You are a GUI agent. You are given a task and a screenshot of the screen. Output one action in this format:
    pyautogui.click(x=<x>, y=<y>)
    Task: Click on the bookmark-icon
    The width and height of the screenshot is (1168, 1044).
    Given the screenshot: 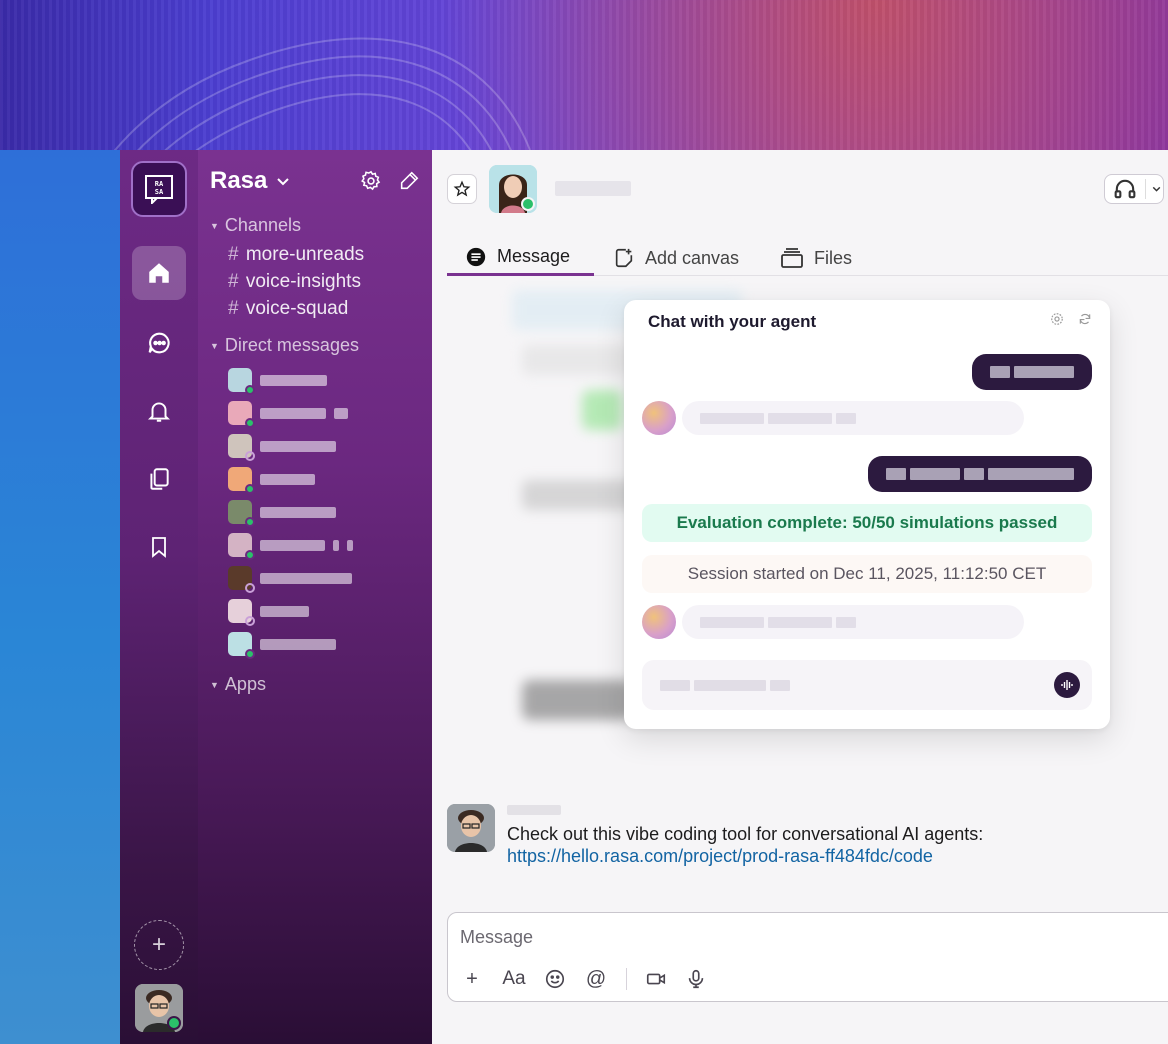 What is the action you would take?
    pyautogui.click(x=159, y=547)
    